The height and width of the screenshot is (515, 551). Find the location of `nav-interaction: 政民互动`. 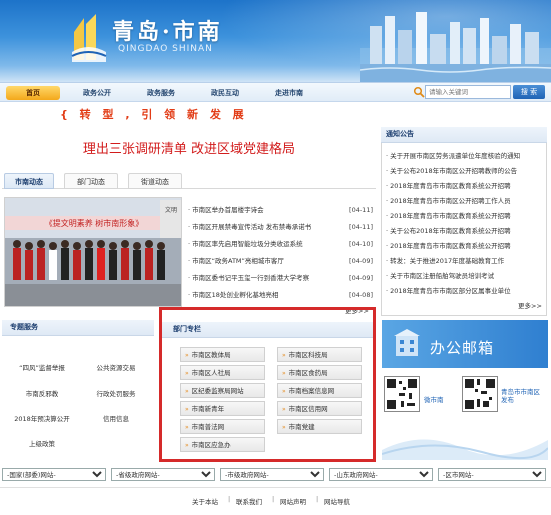

nav-interaction: 政民互动 is located at coordinates (225, 93).